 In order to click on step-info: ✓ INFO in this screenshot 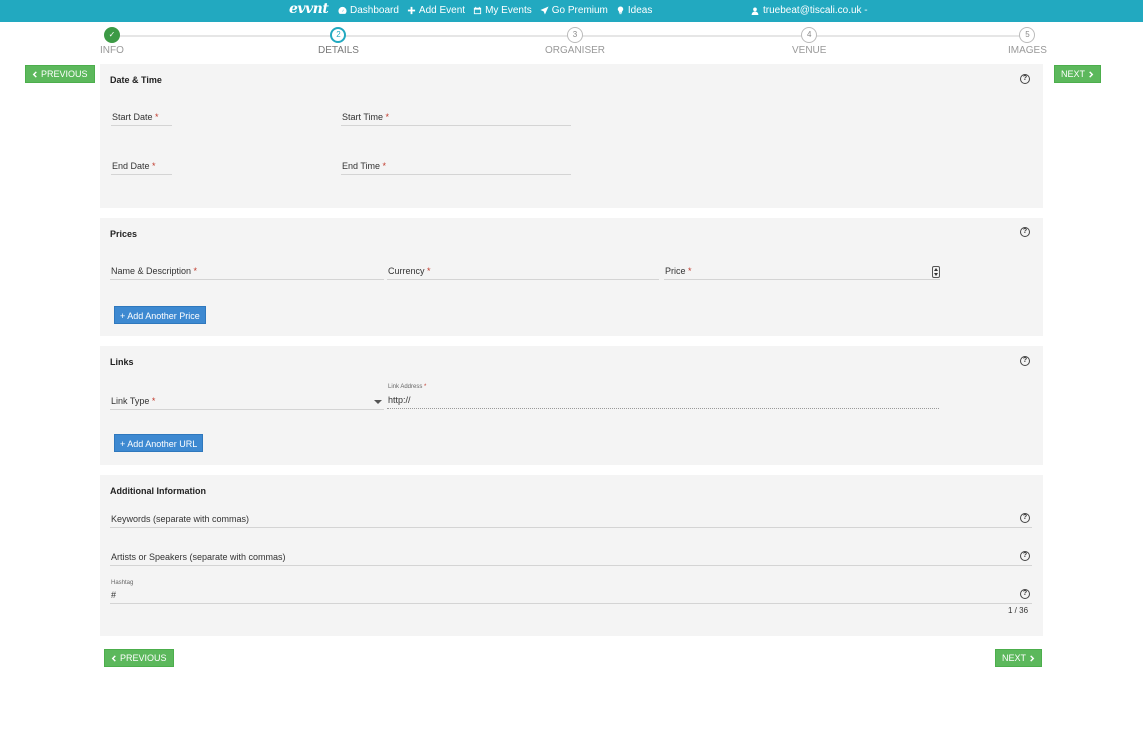, I will do `click(112, 41)`.